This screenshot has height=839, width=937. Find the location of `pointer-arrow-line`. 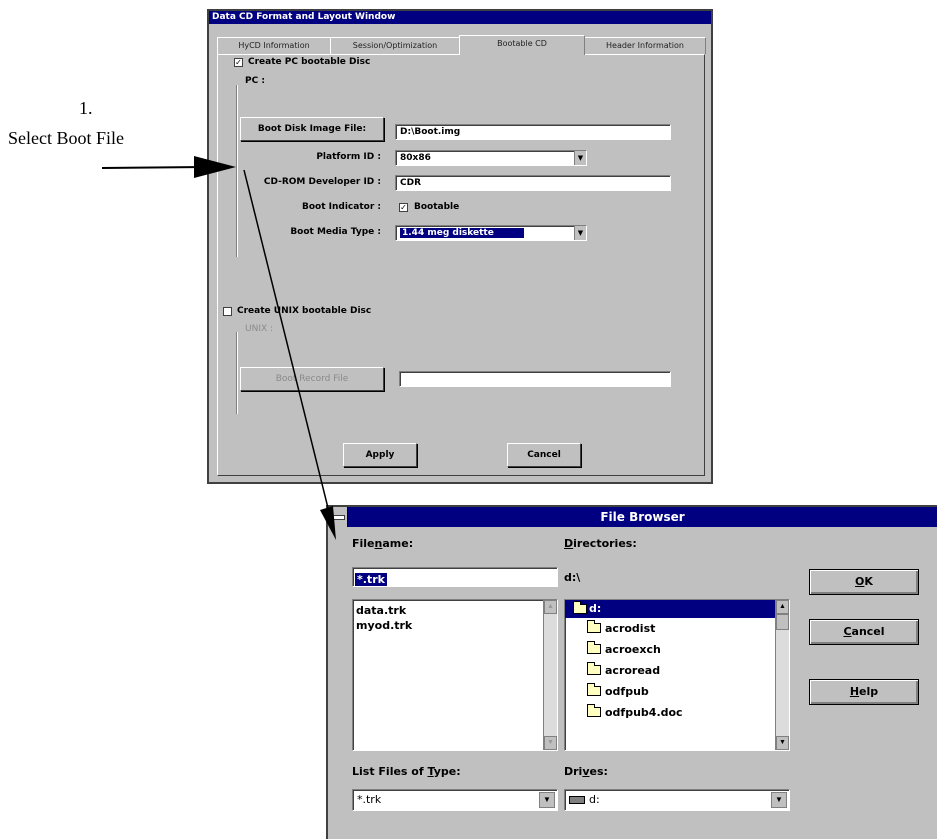

pointer-arrow-line is located at coordinates (153, 167).